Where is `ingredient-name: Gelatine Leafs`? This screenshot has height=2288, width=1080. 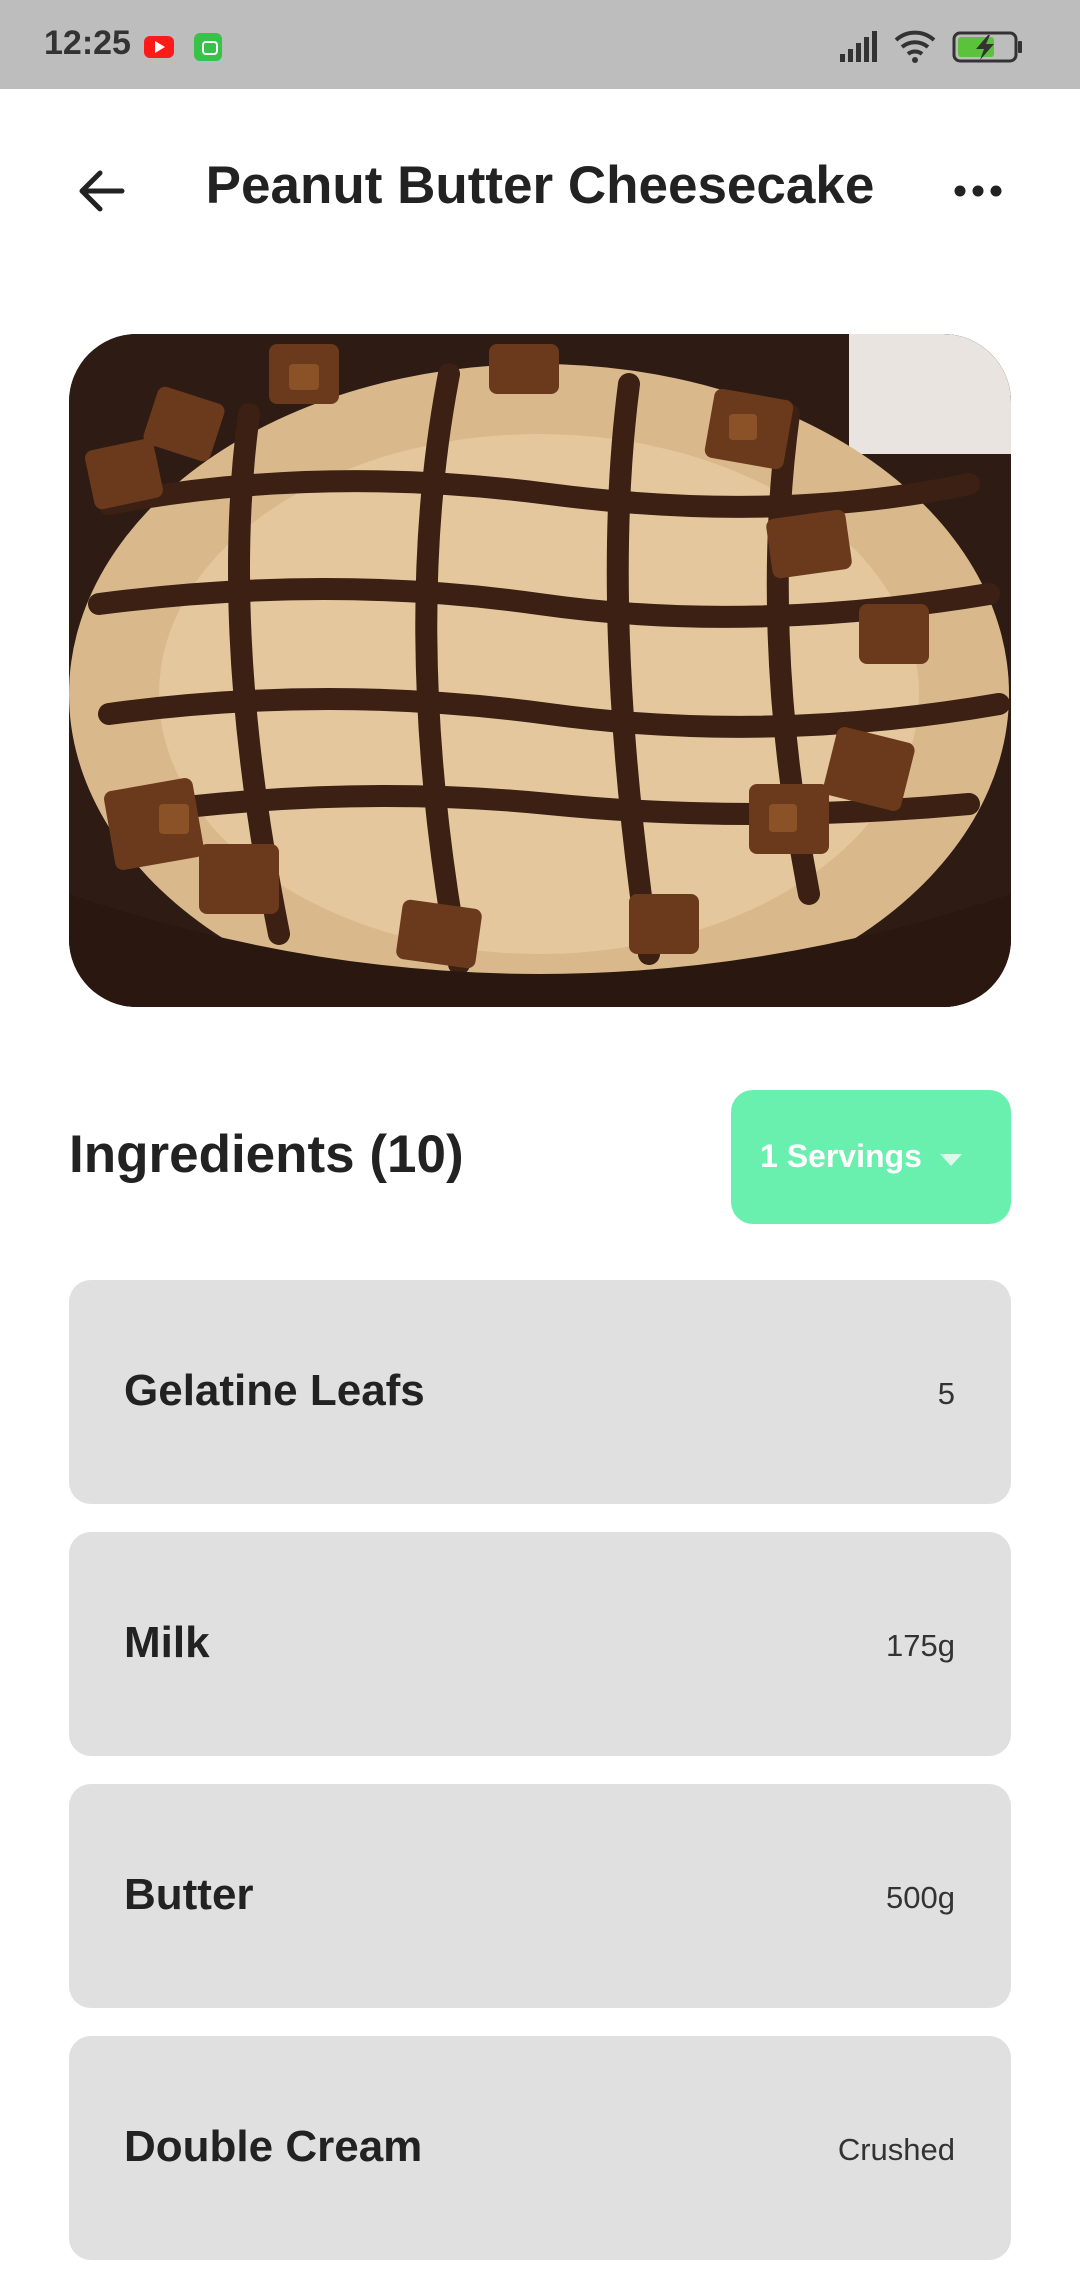
ingredient-name: Gelatine Leafs is located at coordinates (274, 1390).